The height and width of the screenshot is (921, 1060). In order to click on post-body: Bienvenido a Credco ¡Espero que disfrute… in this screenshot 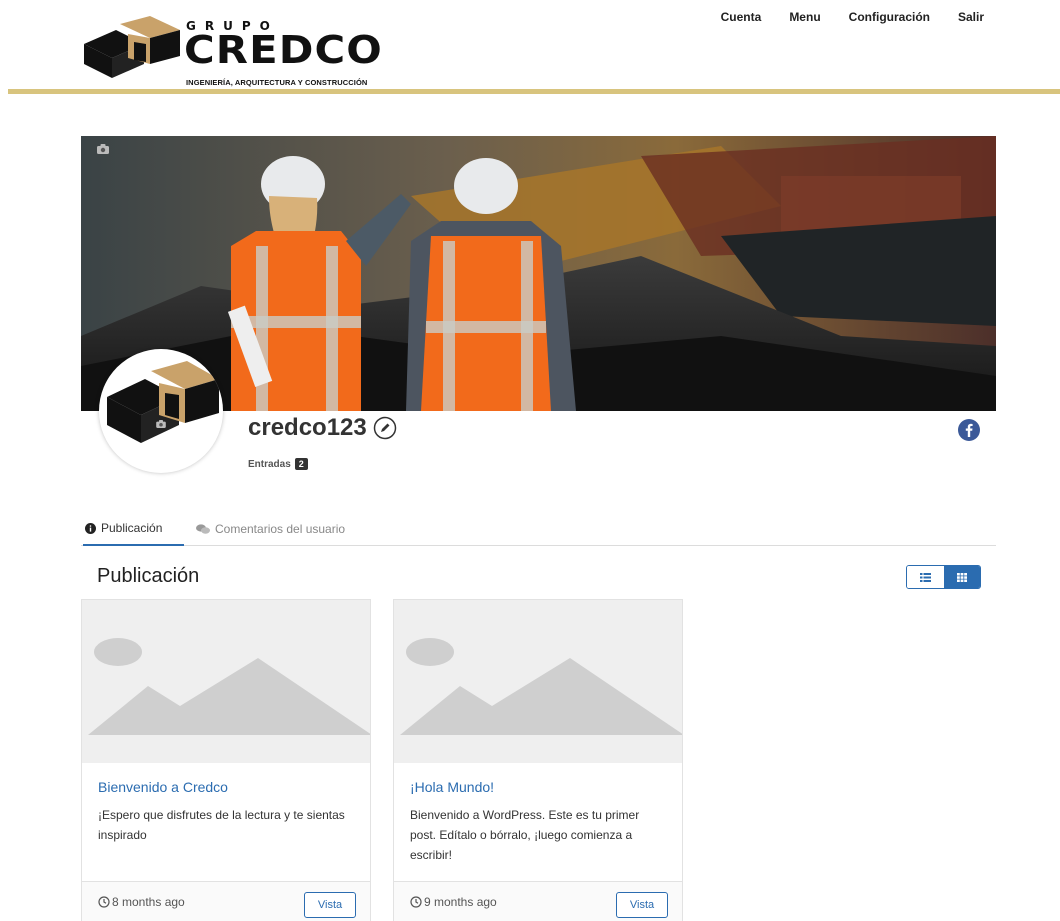, I will do `click(226, 822)`.